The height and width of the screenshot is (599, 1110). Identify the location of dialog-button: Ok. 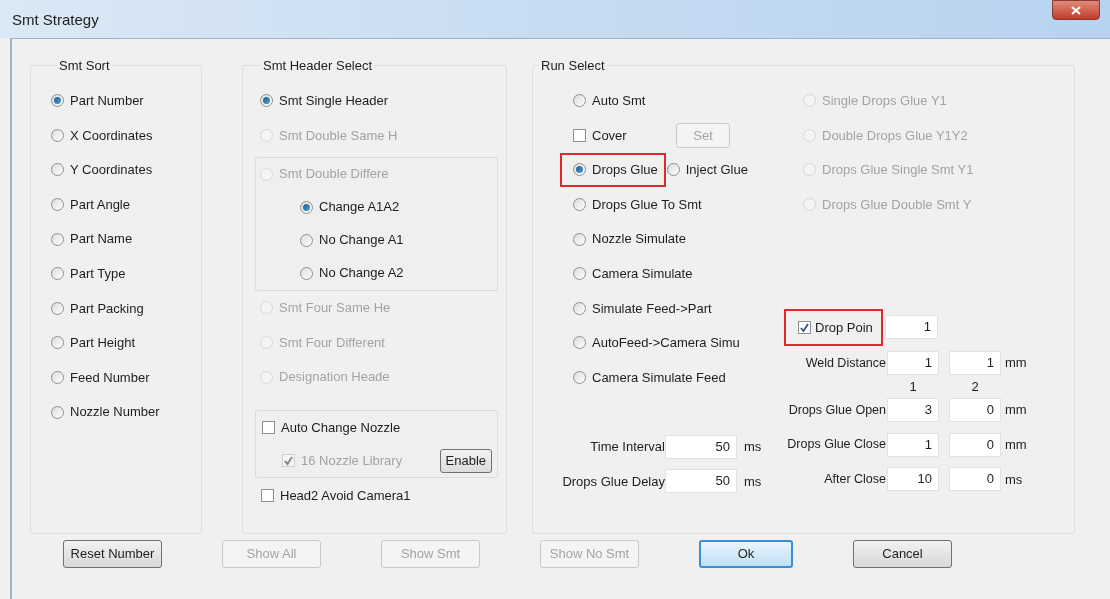
(746, 554).